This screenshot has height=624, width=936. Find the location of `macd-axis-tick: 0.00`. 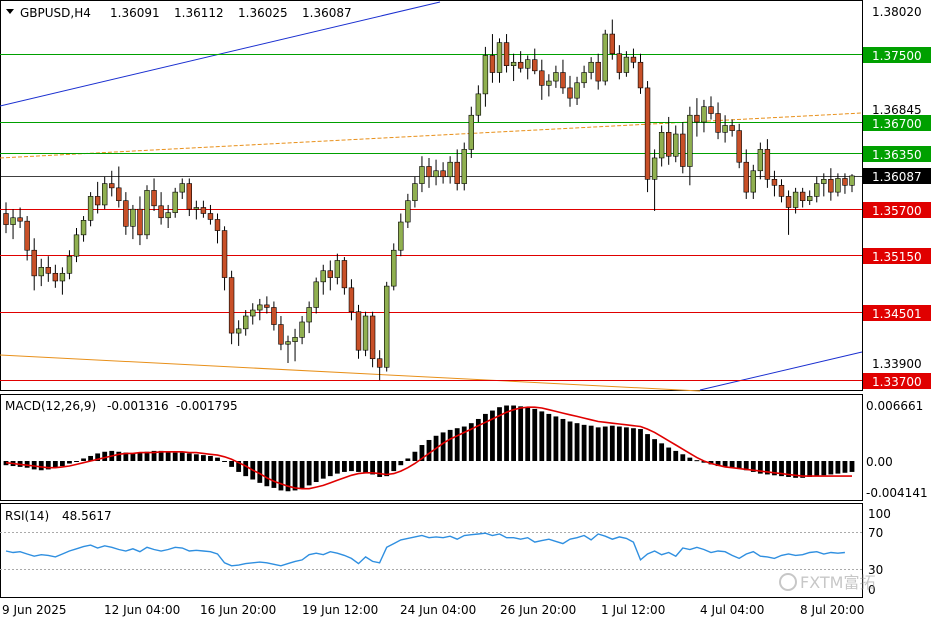

macd-axis-tick: 0.00 is located at coordinates (879, 462).